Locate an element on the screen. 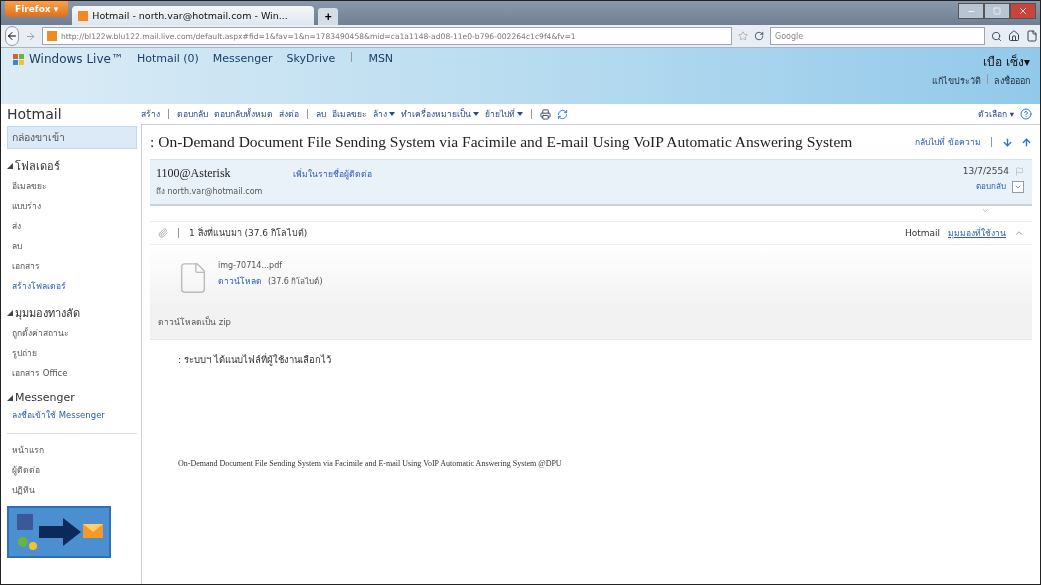  paperclip-icon is located at coordinates (163, 233).